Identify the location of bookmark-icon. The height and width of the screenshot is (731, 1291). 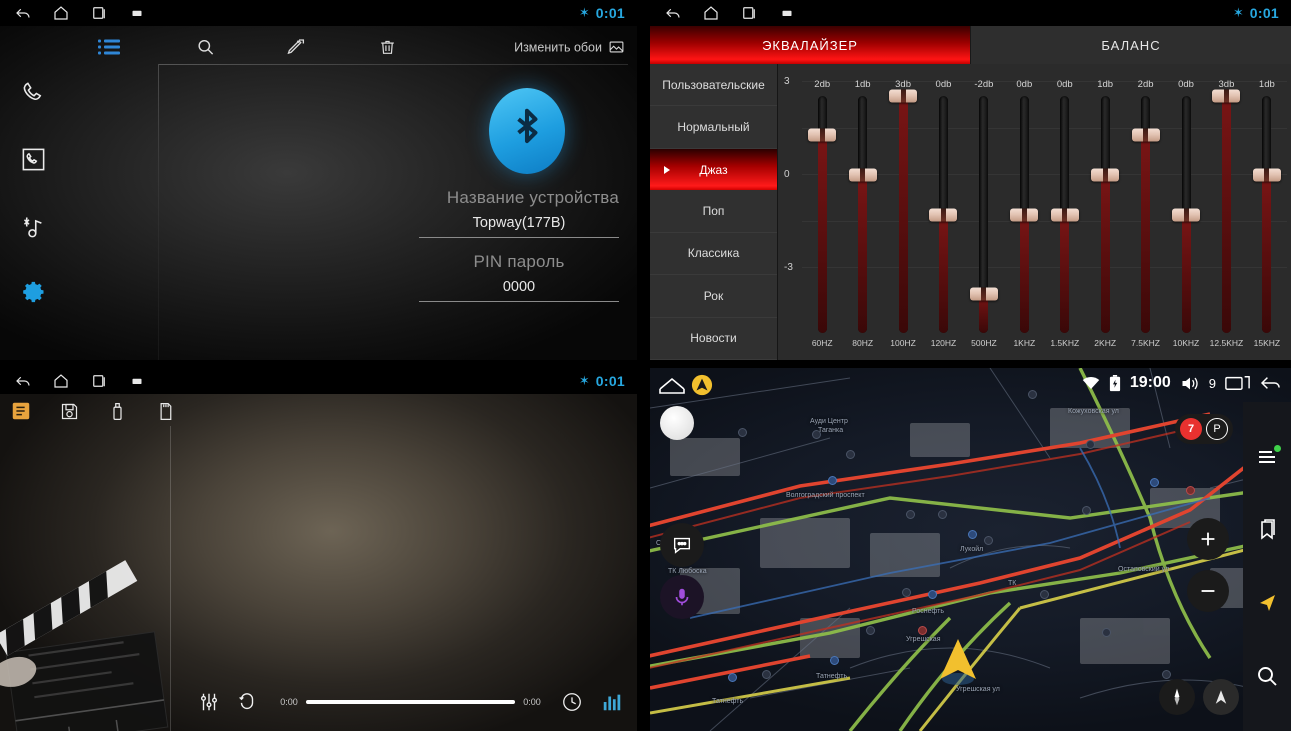
(1267, 530).